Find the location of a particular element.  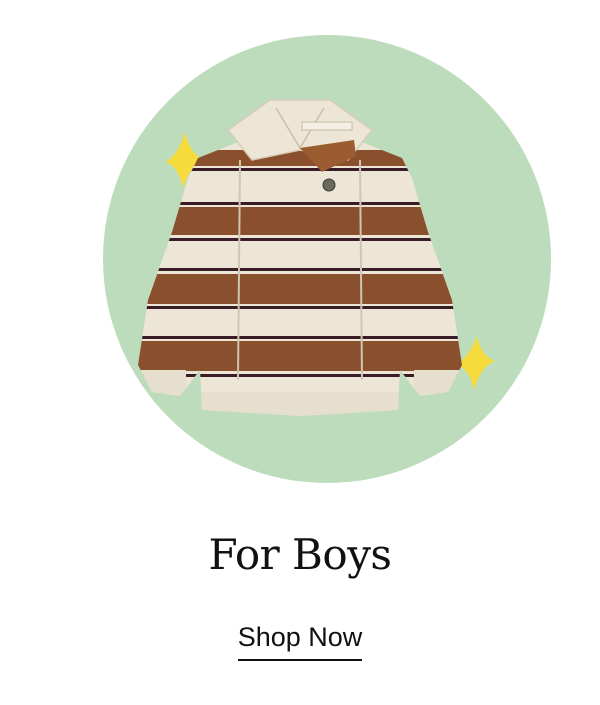

cta-container: Shop Now is located at coordinates (300, 641).